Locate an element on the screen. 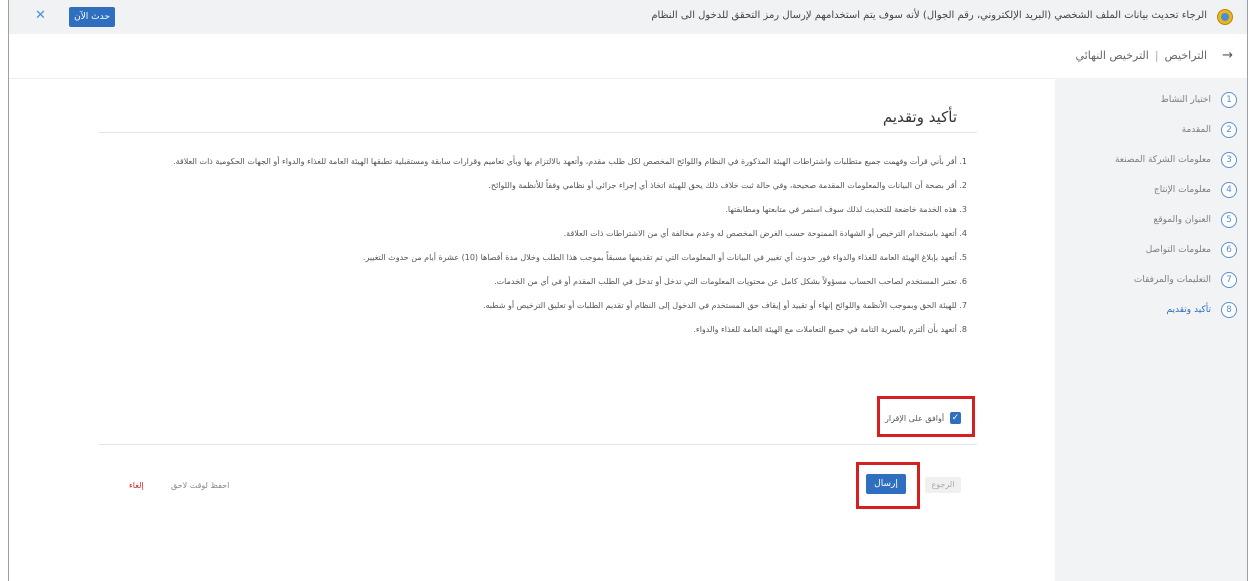  highlight-box-agree is located at coordinates (926, 416).